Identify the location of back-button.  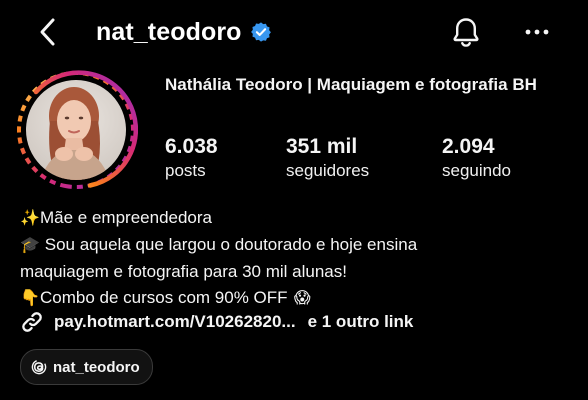
(48, 32).